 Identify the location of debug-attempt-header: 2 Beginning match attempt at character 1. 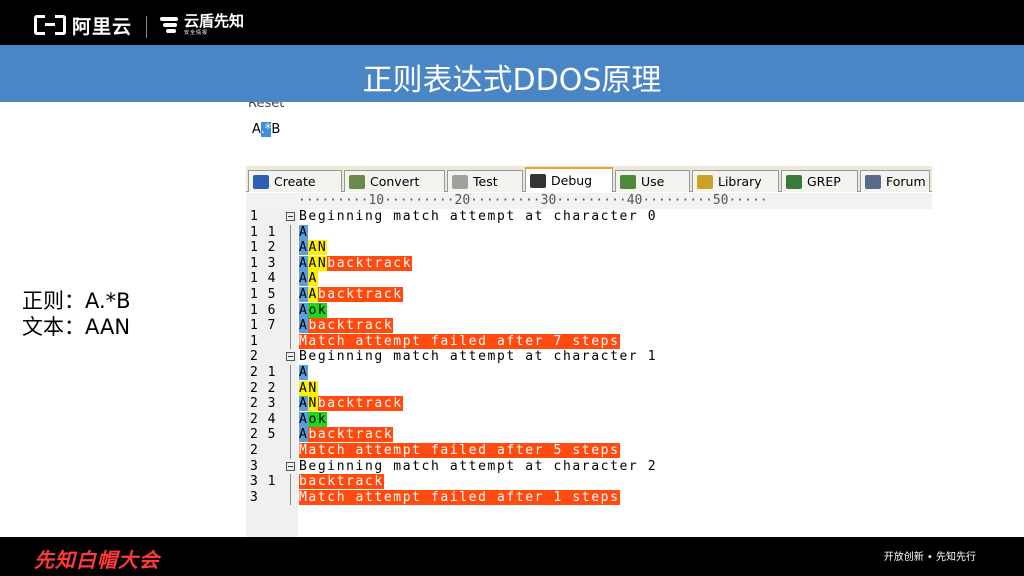
(589, 357).